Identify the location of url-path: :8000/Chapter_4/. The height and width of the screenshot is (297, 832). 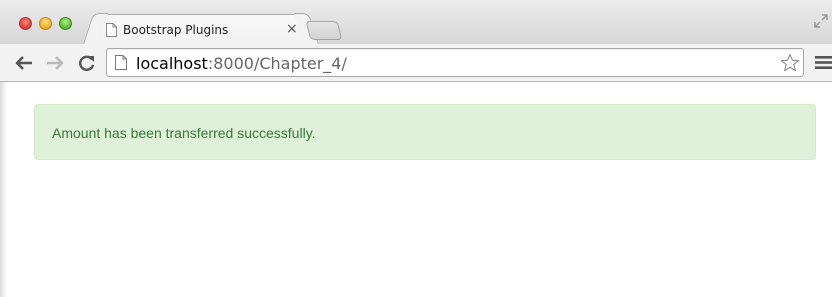
(277, 63).